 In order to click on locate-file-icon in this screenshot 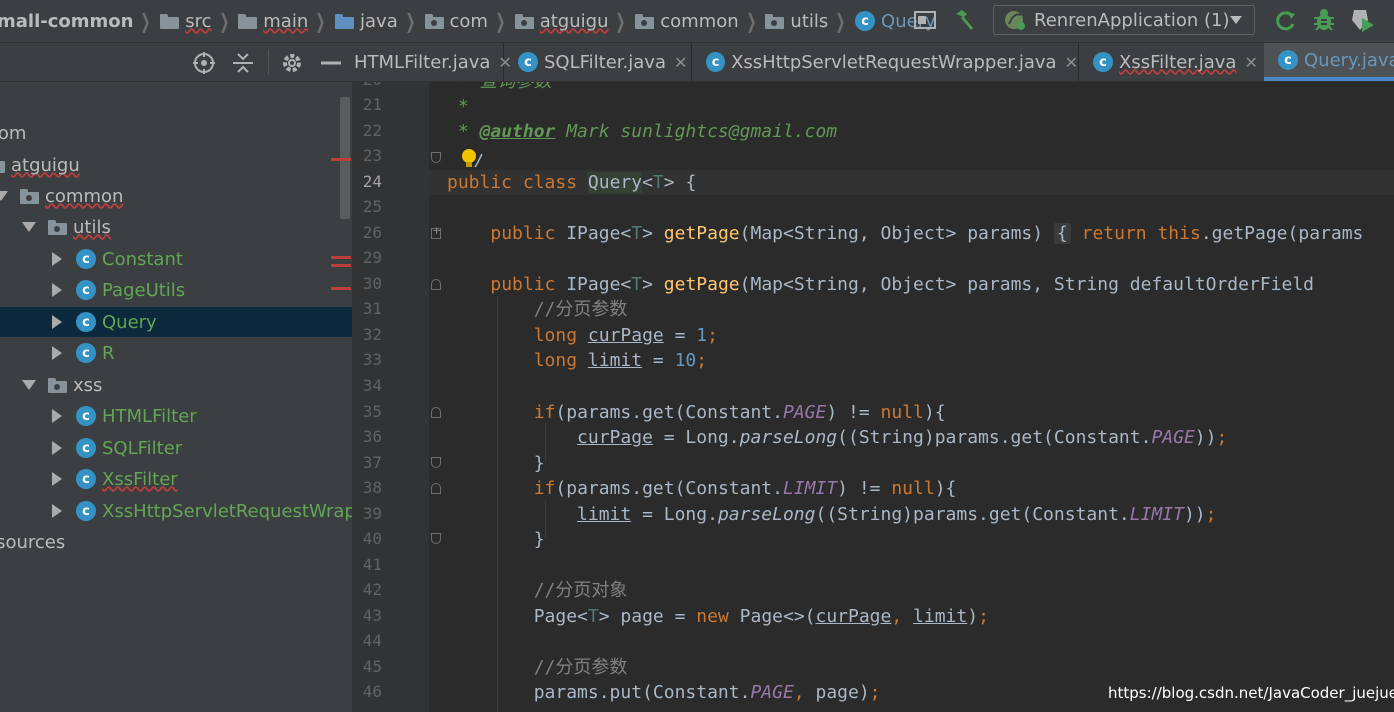, I will do `click(204, 63)`.